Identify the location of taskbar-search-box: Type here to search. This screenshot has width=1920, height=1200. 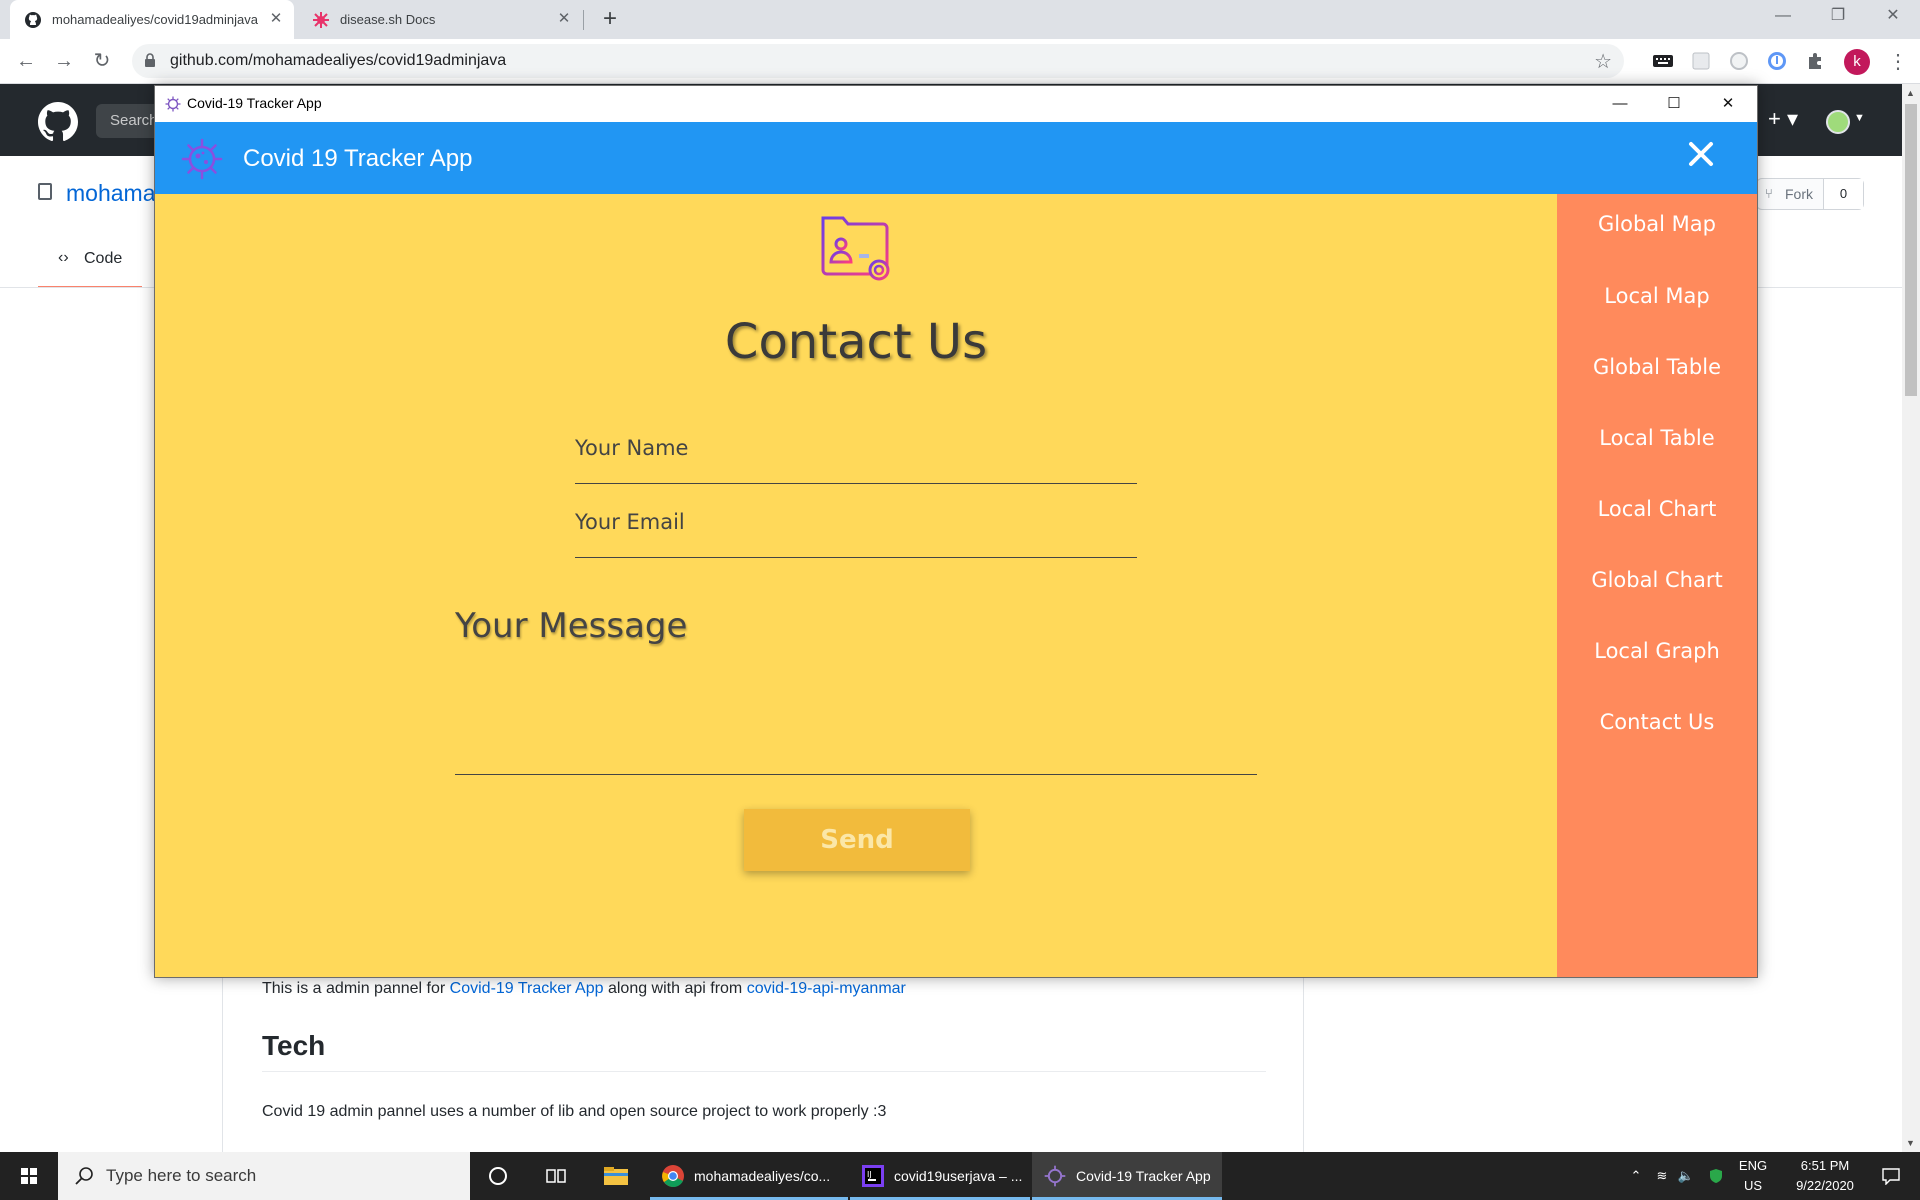
(264, 1176).